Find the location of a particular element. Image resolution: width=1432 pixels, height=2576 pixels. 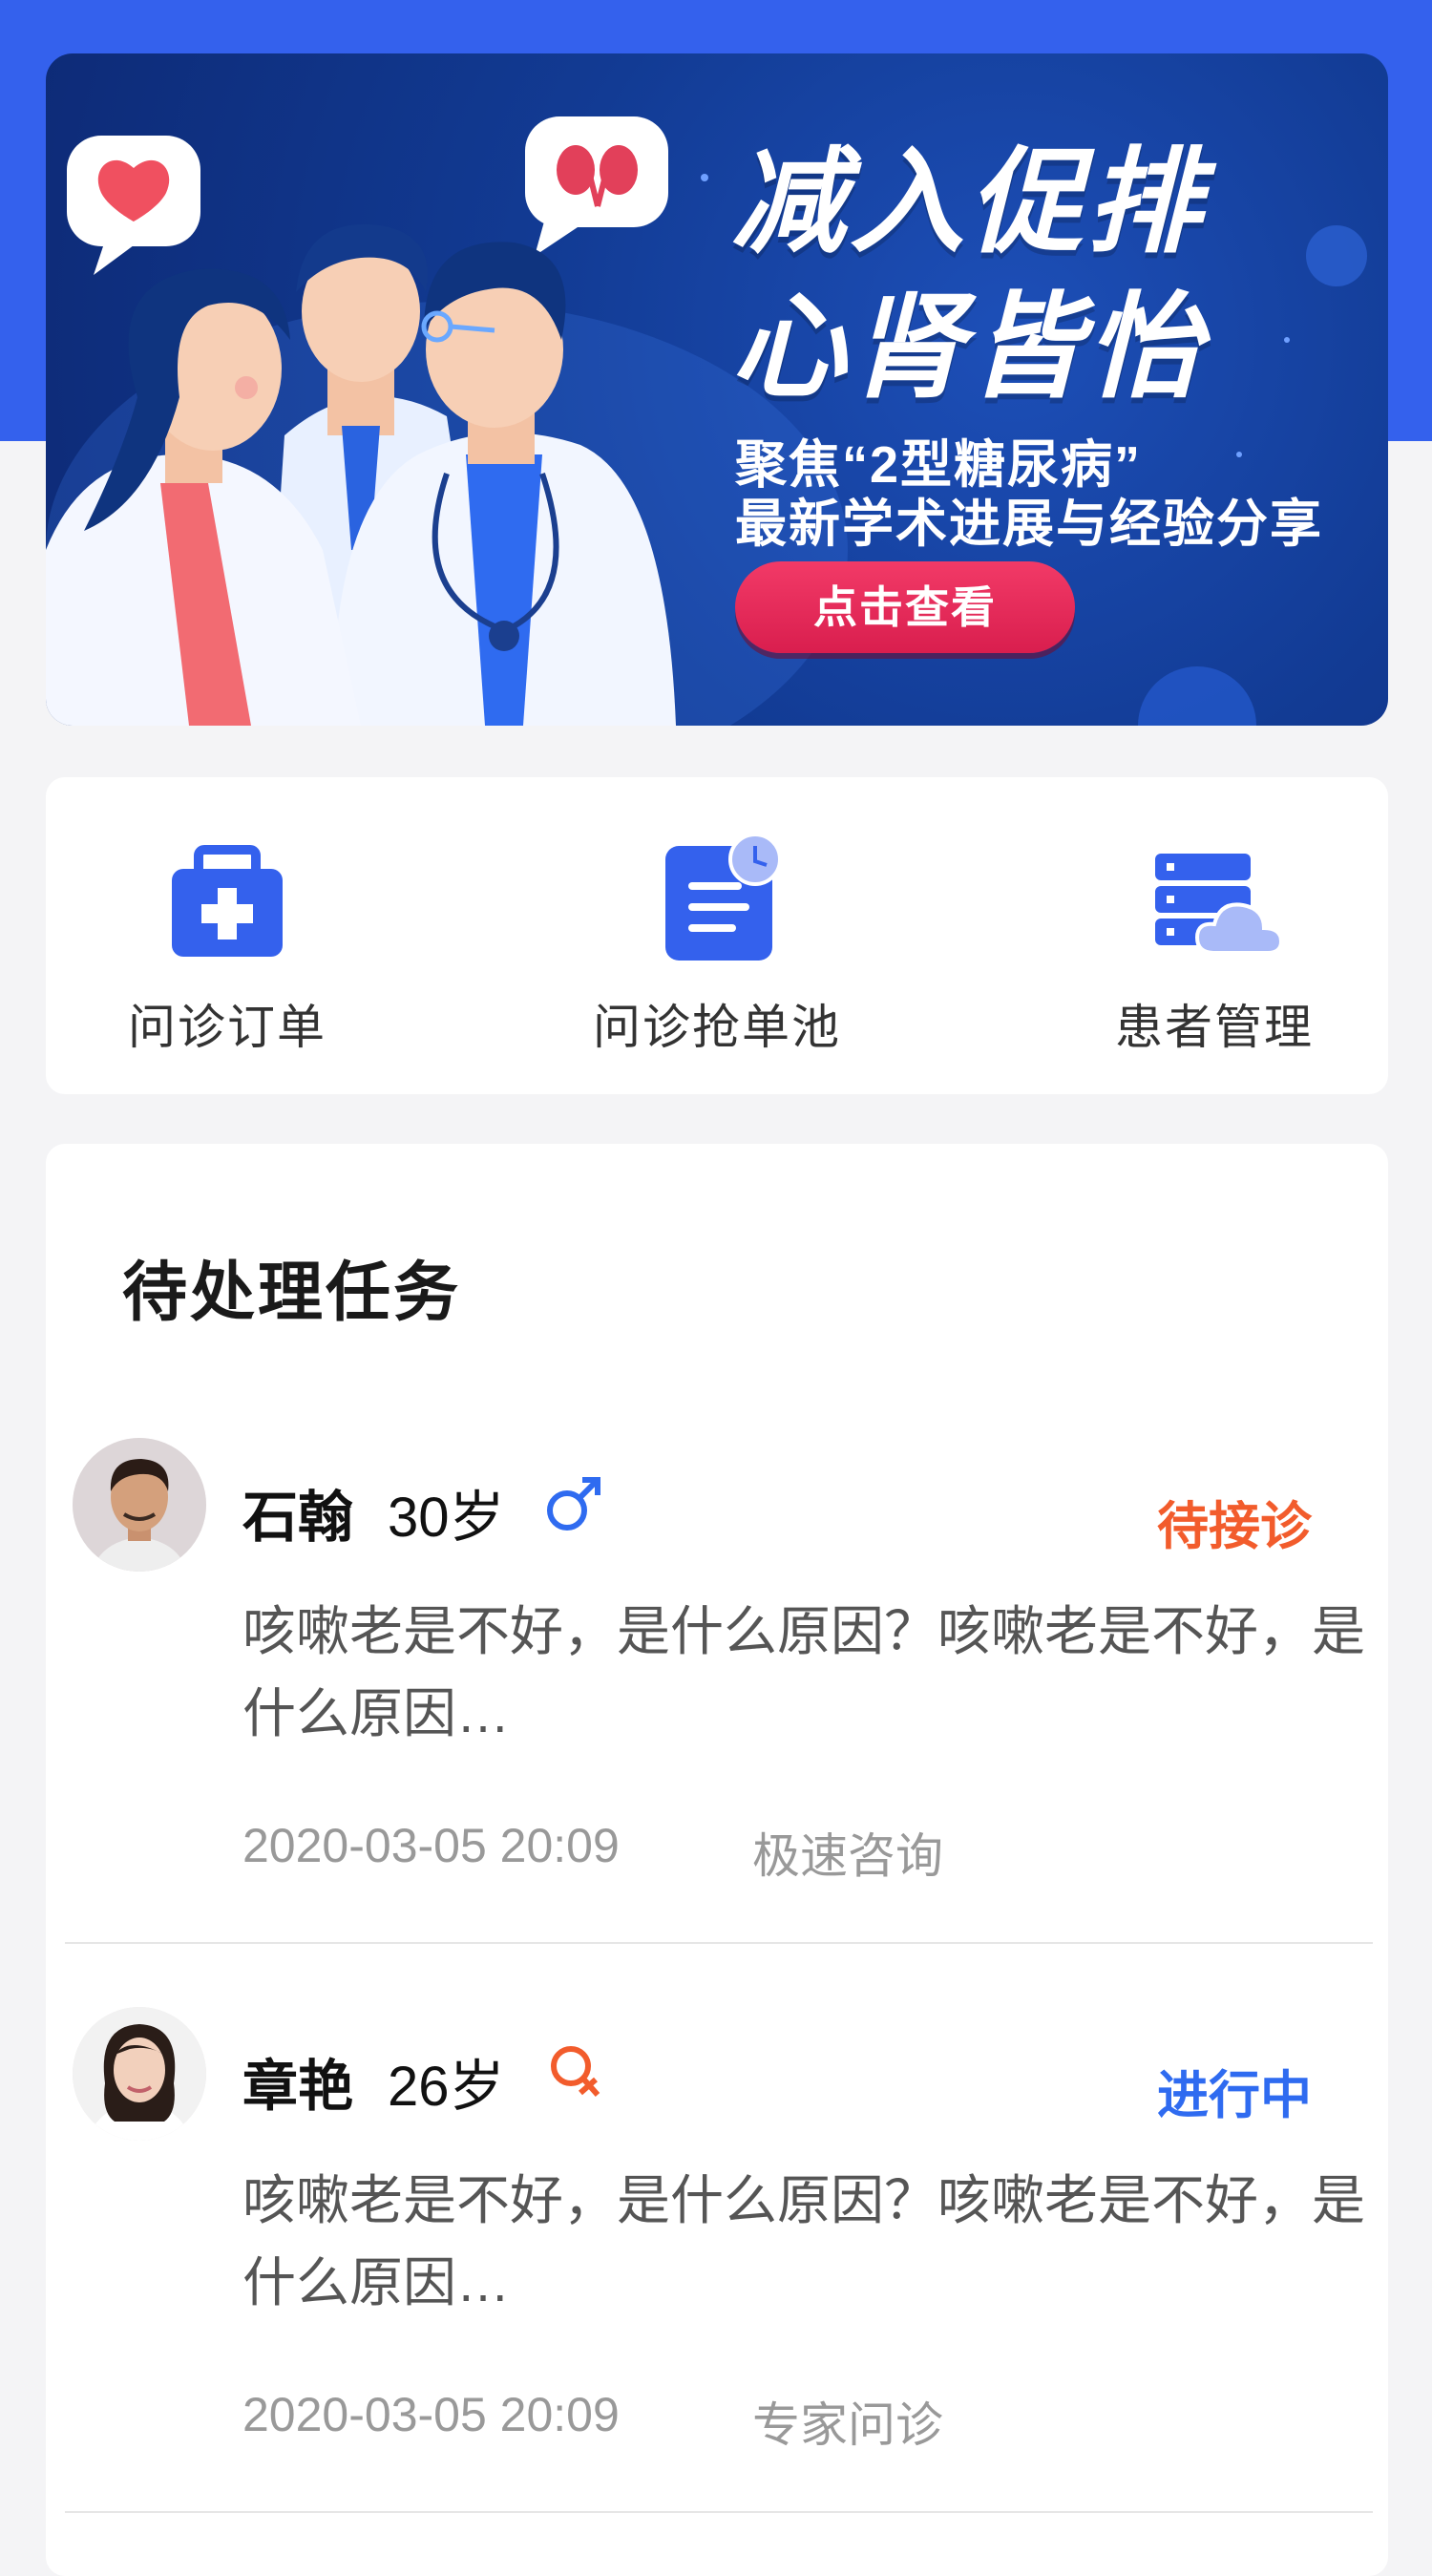

patient-age: 26岁 is located at coordinates (446, 2087).